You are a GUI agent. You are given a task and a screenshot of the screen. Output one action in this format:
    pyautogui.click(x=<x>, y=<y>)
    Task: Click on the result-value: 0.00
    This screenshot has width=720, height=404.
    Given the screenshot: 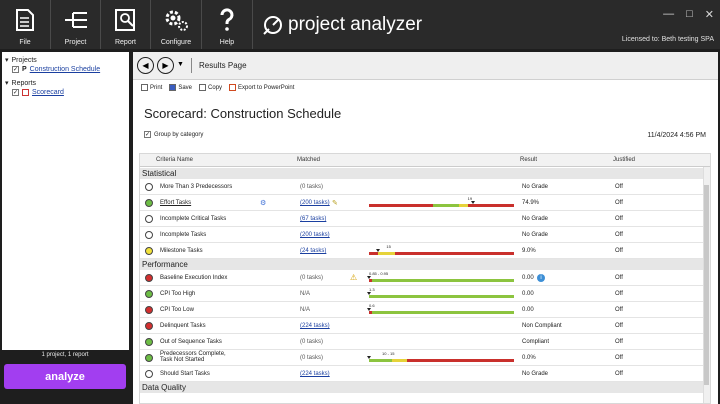 What is the action you would take?
    pyautogui.click(x=528, y=294)
    